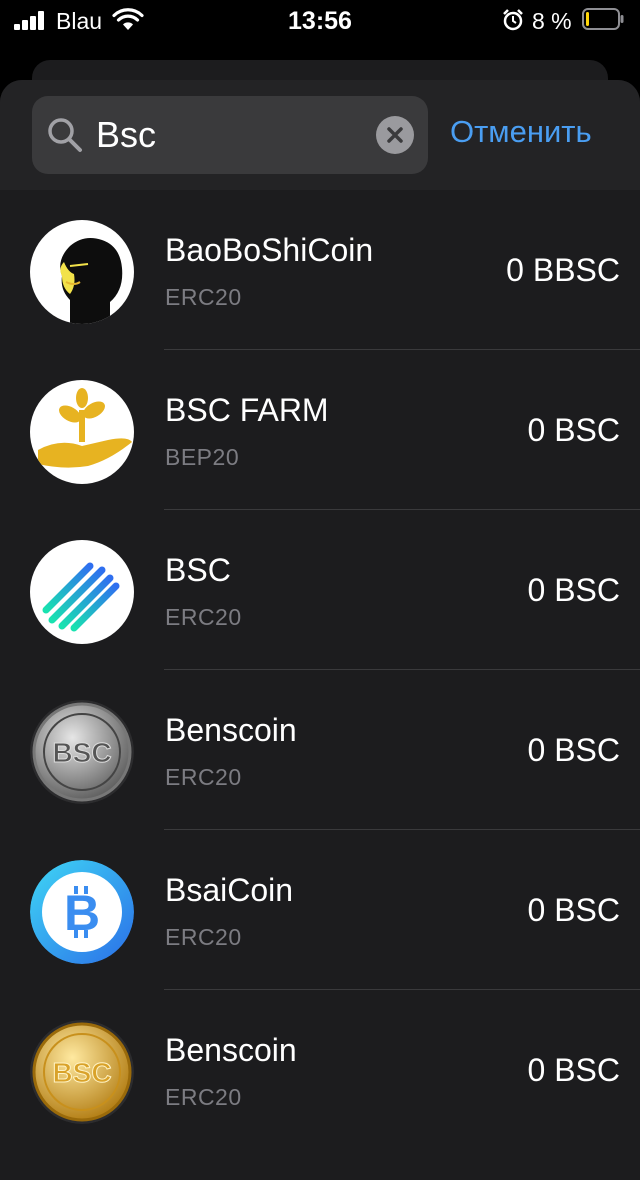 The width and height of the screenshot is (640, 1180). I want to click on token-standard: BEP20, so click(202, 457).